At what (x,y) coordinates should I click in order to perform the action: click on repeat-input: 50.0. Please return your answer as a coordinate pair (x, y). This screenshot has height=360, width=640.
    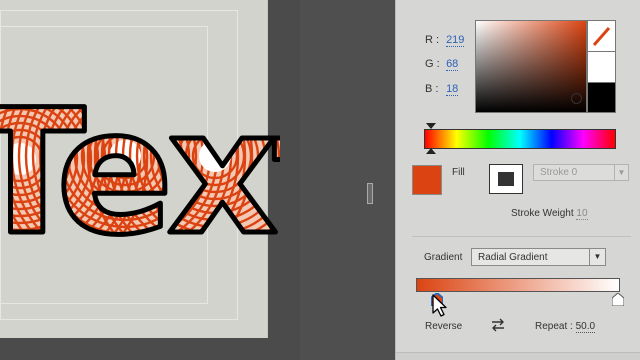
    Looking at the image, I should click on (585, 327).